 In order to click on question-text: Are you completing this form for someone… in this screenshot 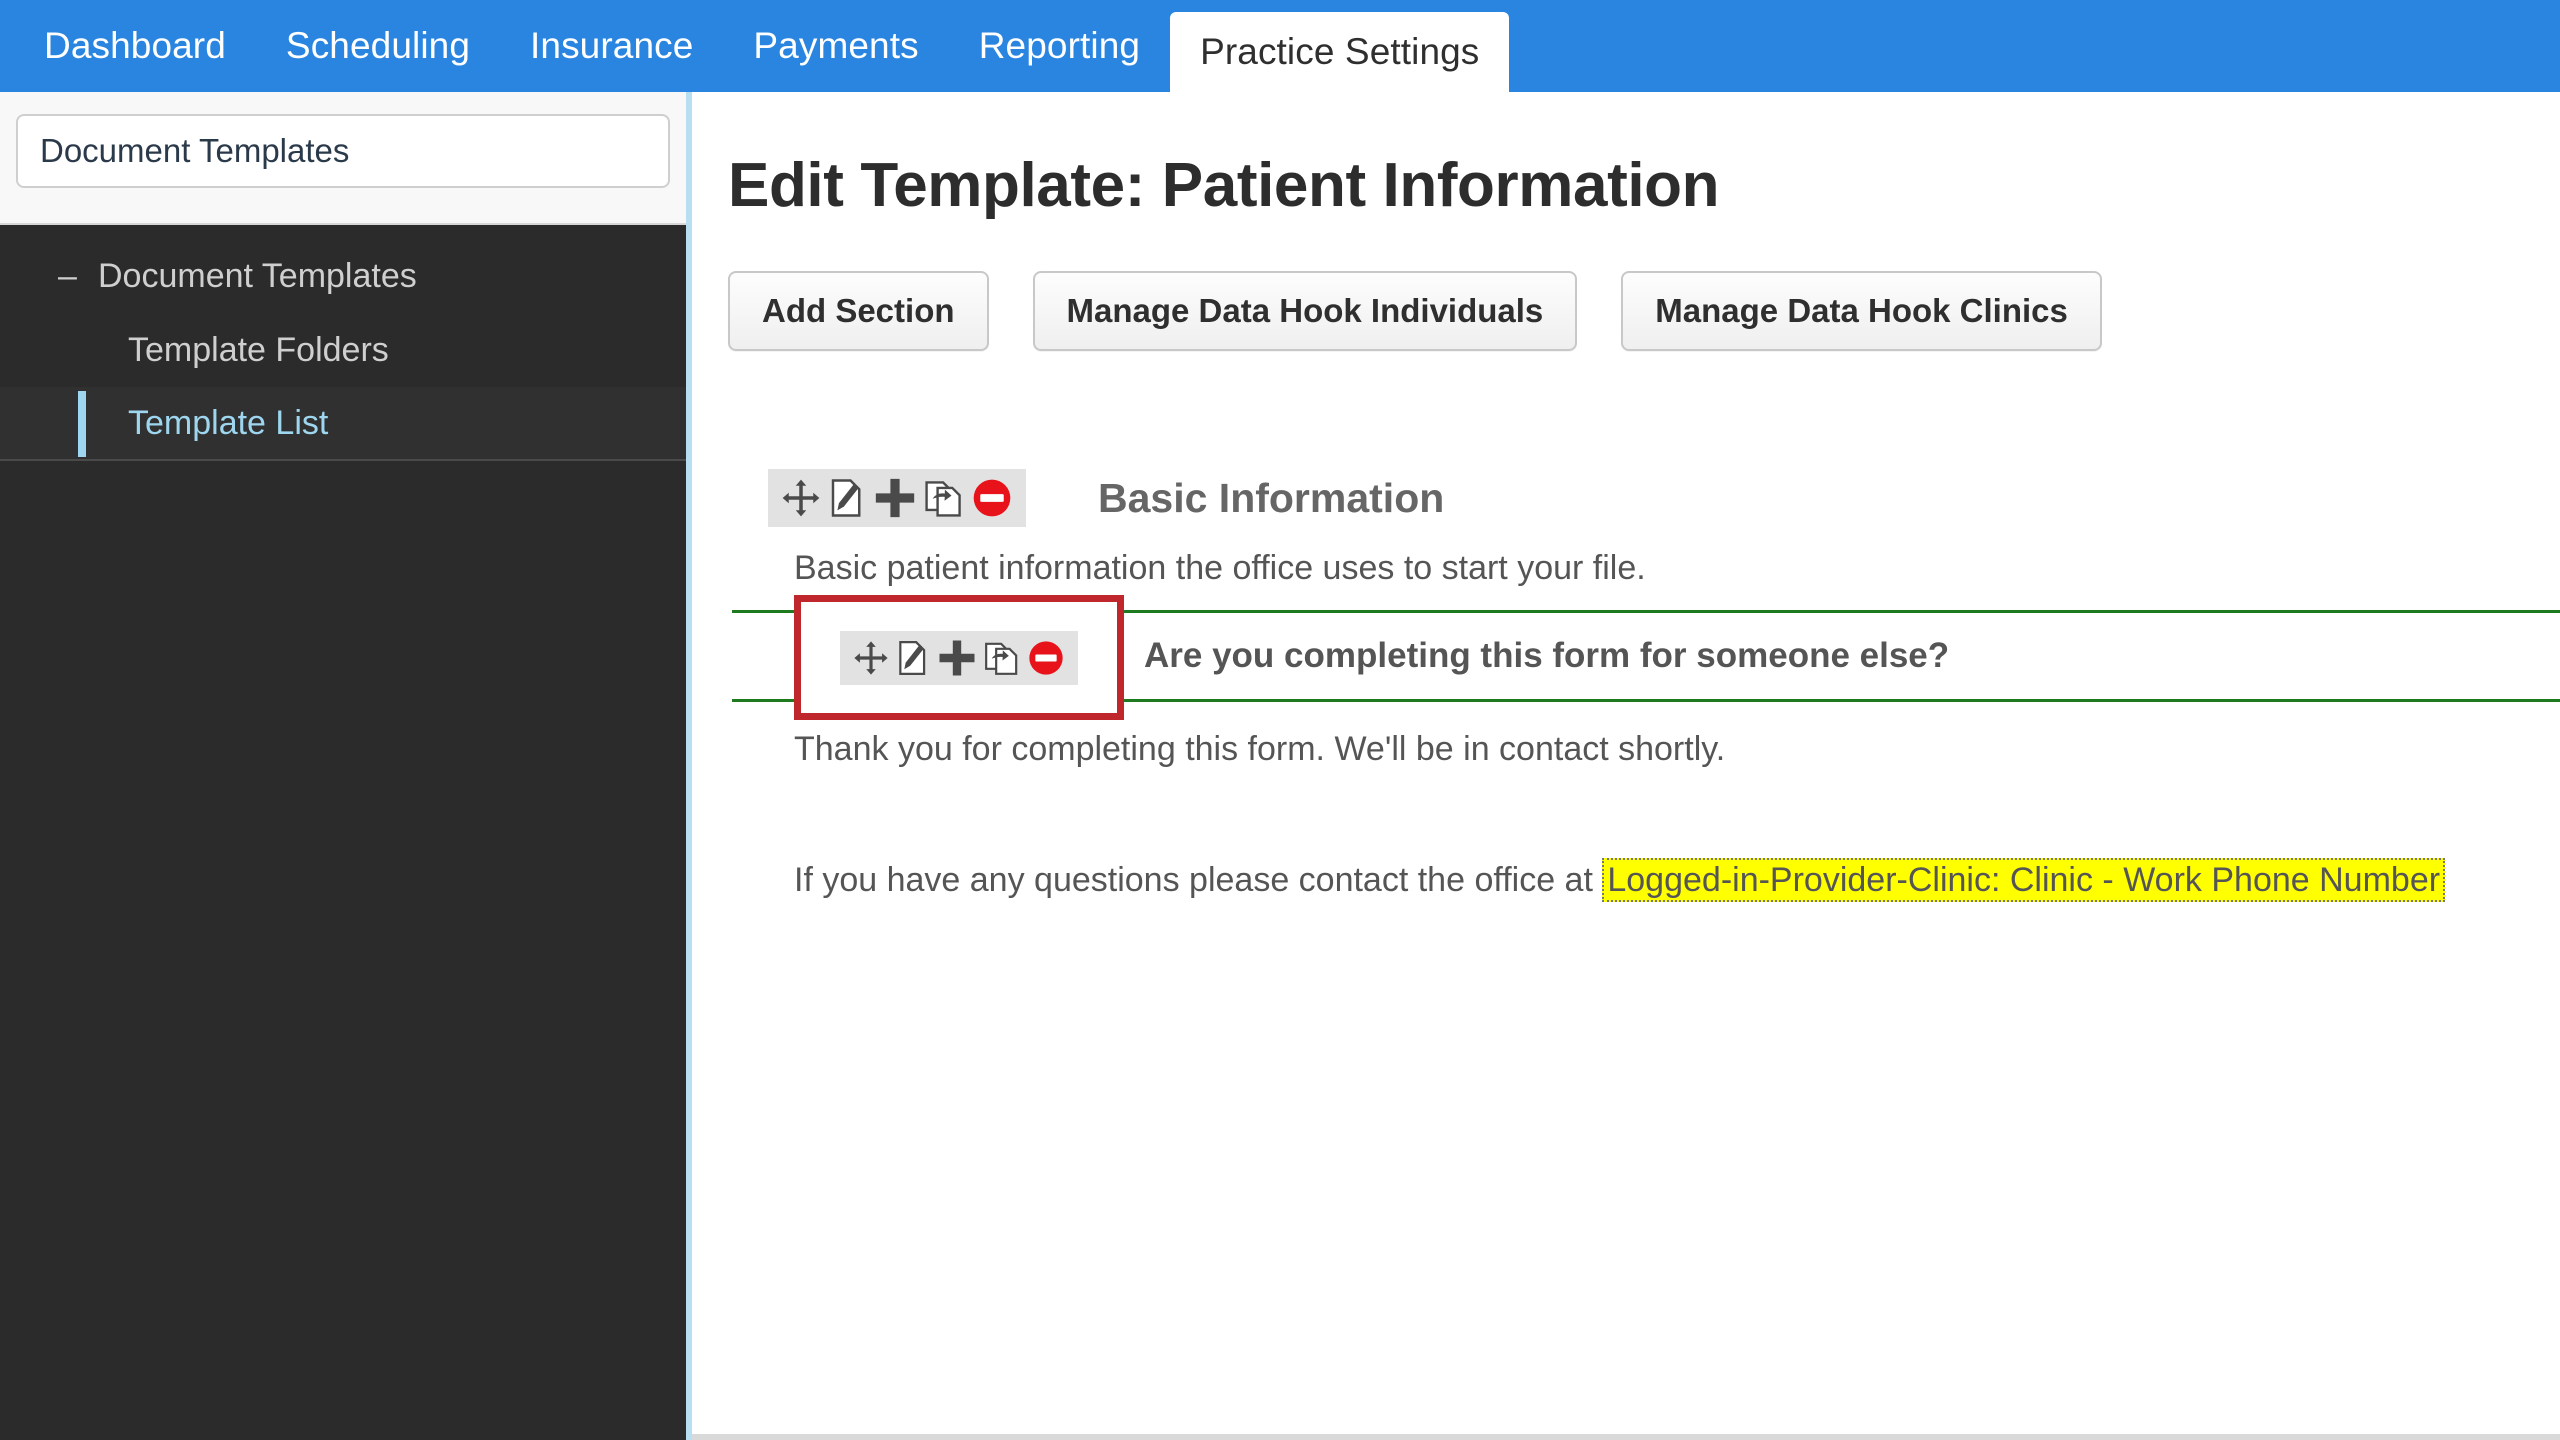, I will do `click(1547, 655)`.